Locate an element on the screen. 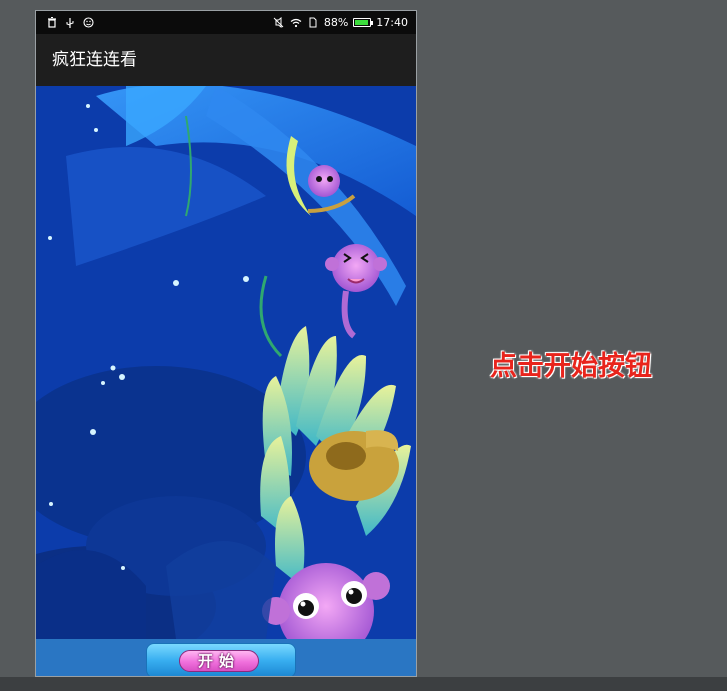 This screenshot has height=691, width=727. bottom-strip is located at coordinates (363, 684).